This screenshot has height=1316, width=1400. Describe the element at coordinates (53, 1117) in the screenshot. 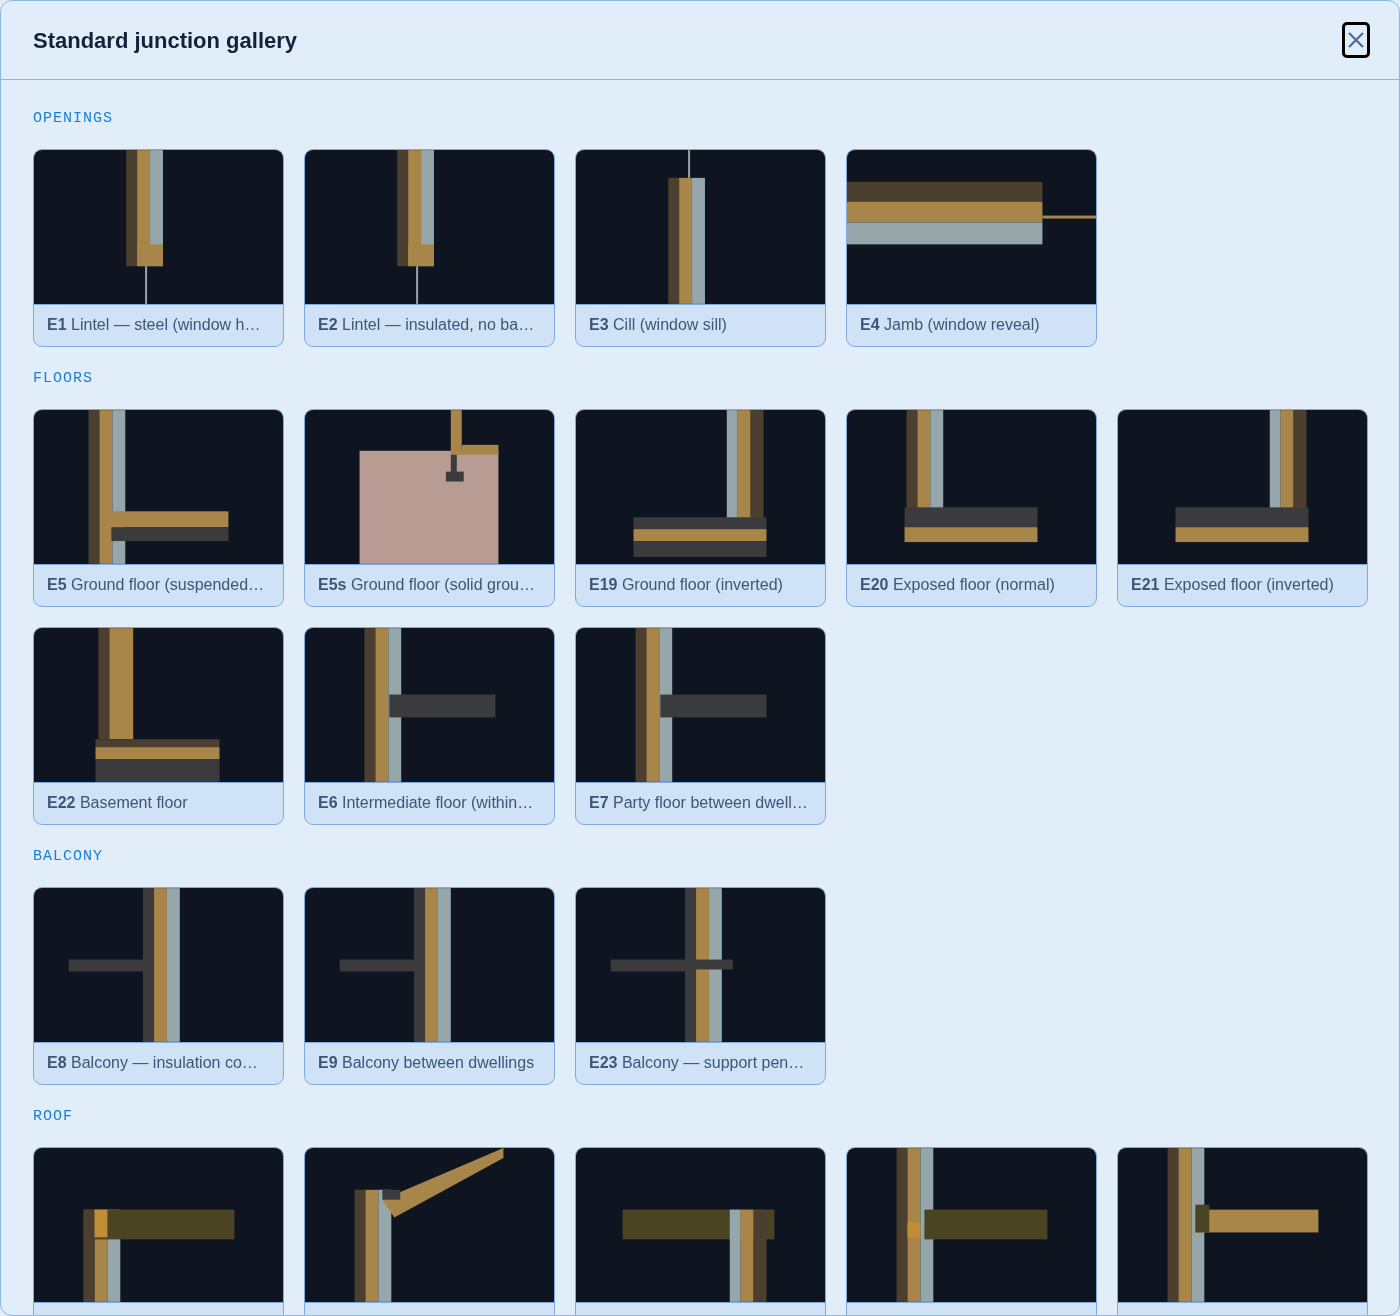

I see `section-heading: ROOF` at that location.